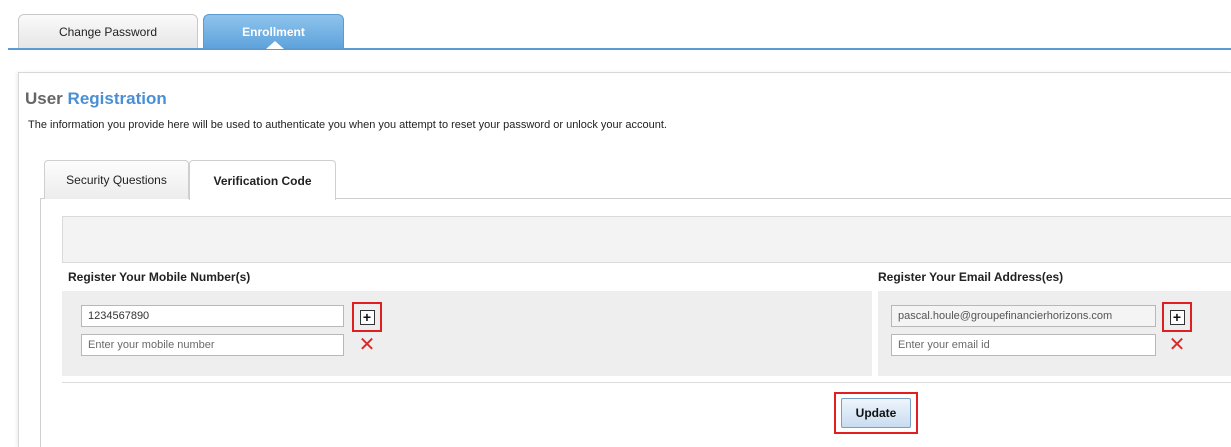 This screenshot has width=1231, height=447. What do you see at coordinates (971, 277) in the screenshot?
I see `email-section-label: Register Your Email Address(es)` at bounding box center [971, 277].